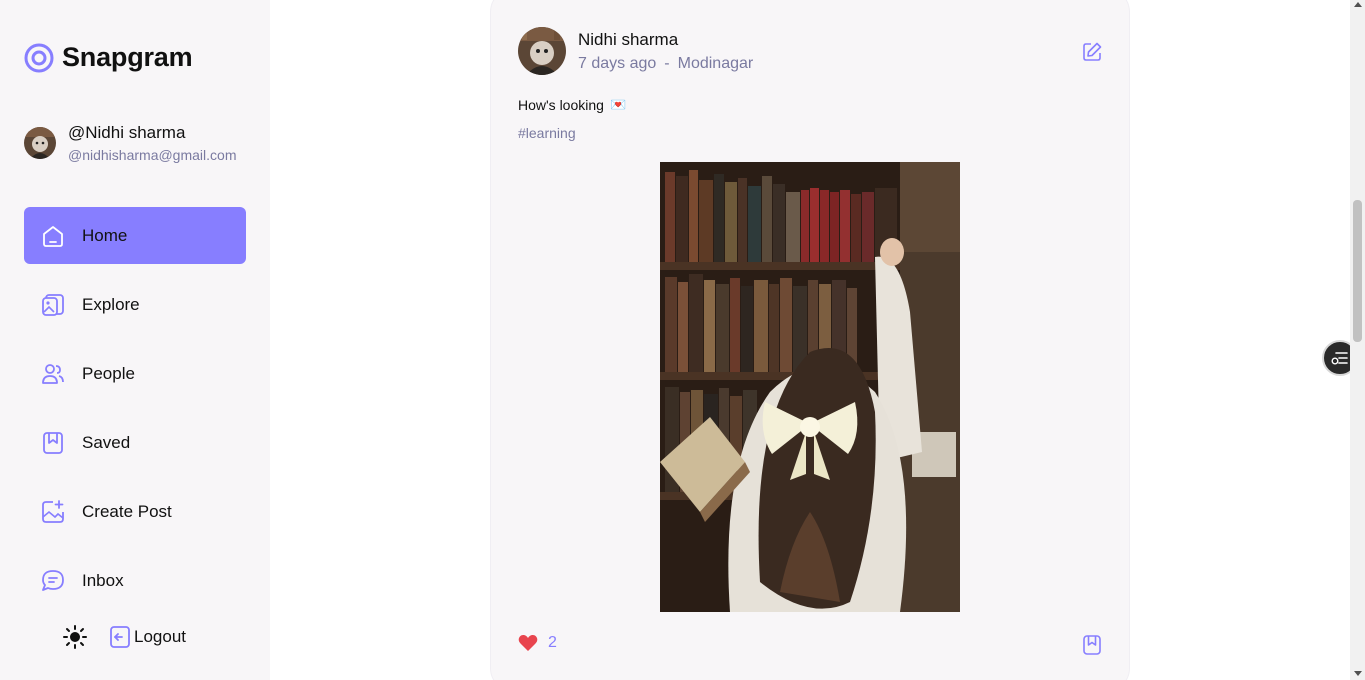 This screenshot has height=680, width=1365. I want to click on brand-name: Snapgram, so click(127, 57).